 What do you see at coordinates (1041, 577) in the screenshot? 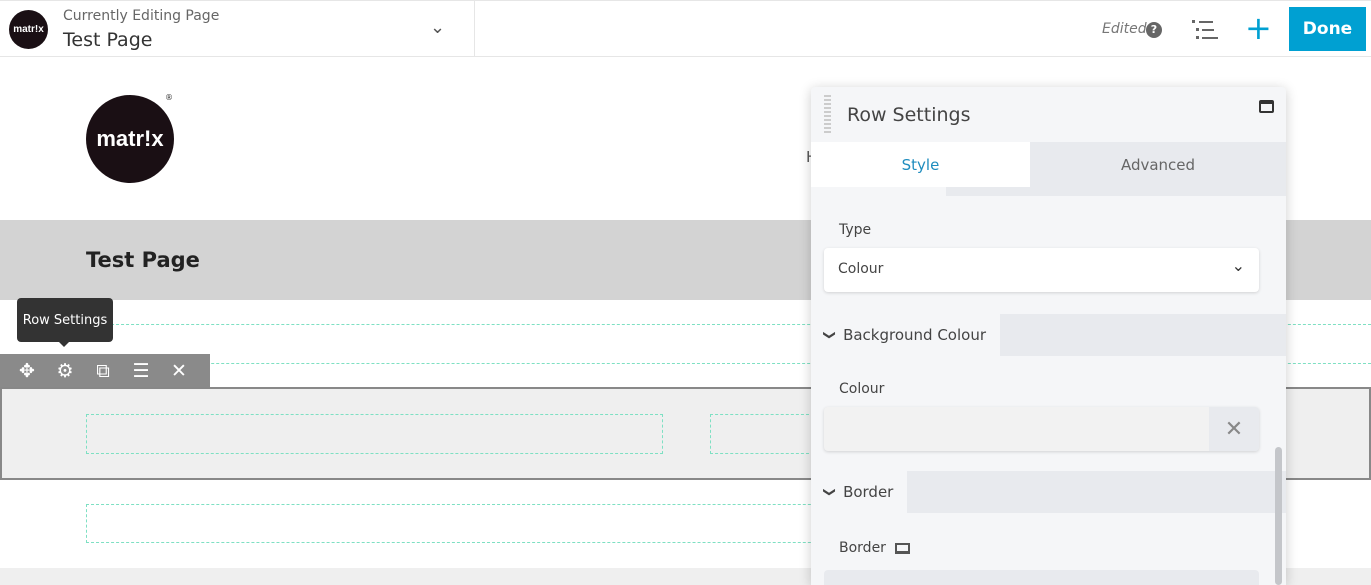
I see `border-select` at bounding box center [1041, 577].